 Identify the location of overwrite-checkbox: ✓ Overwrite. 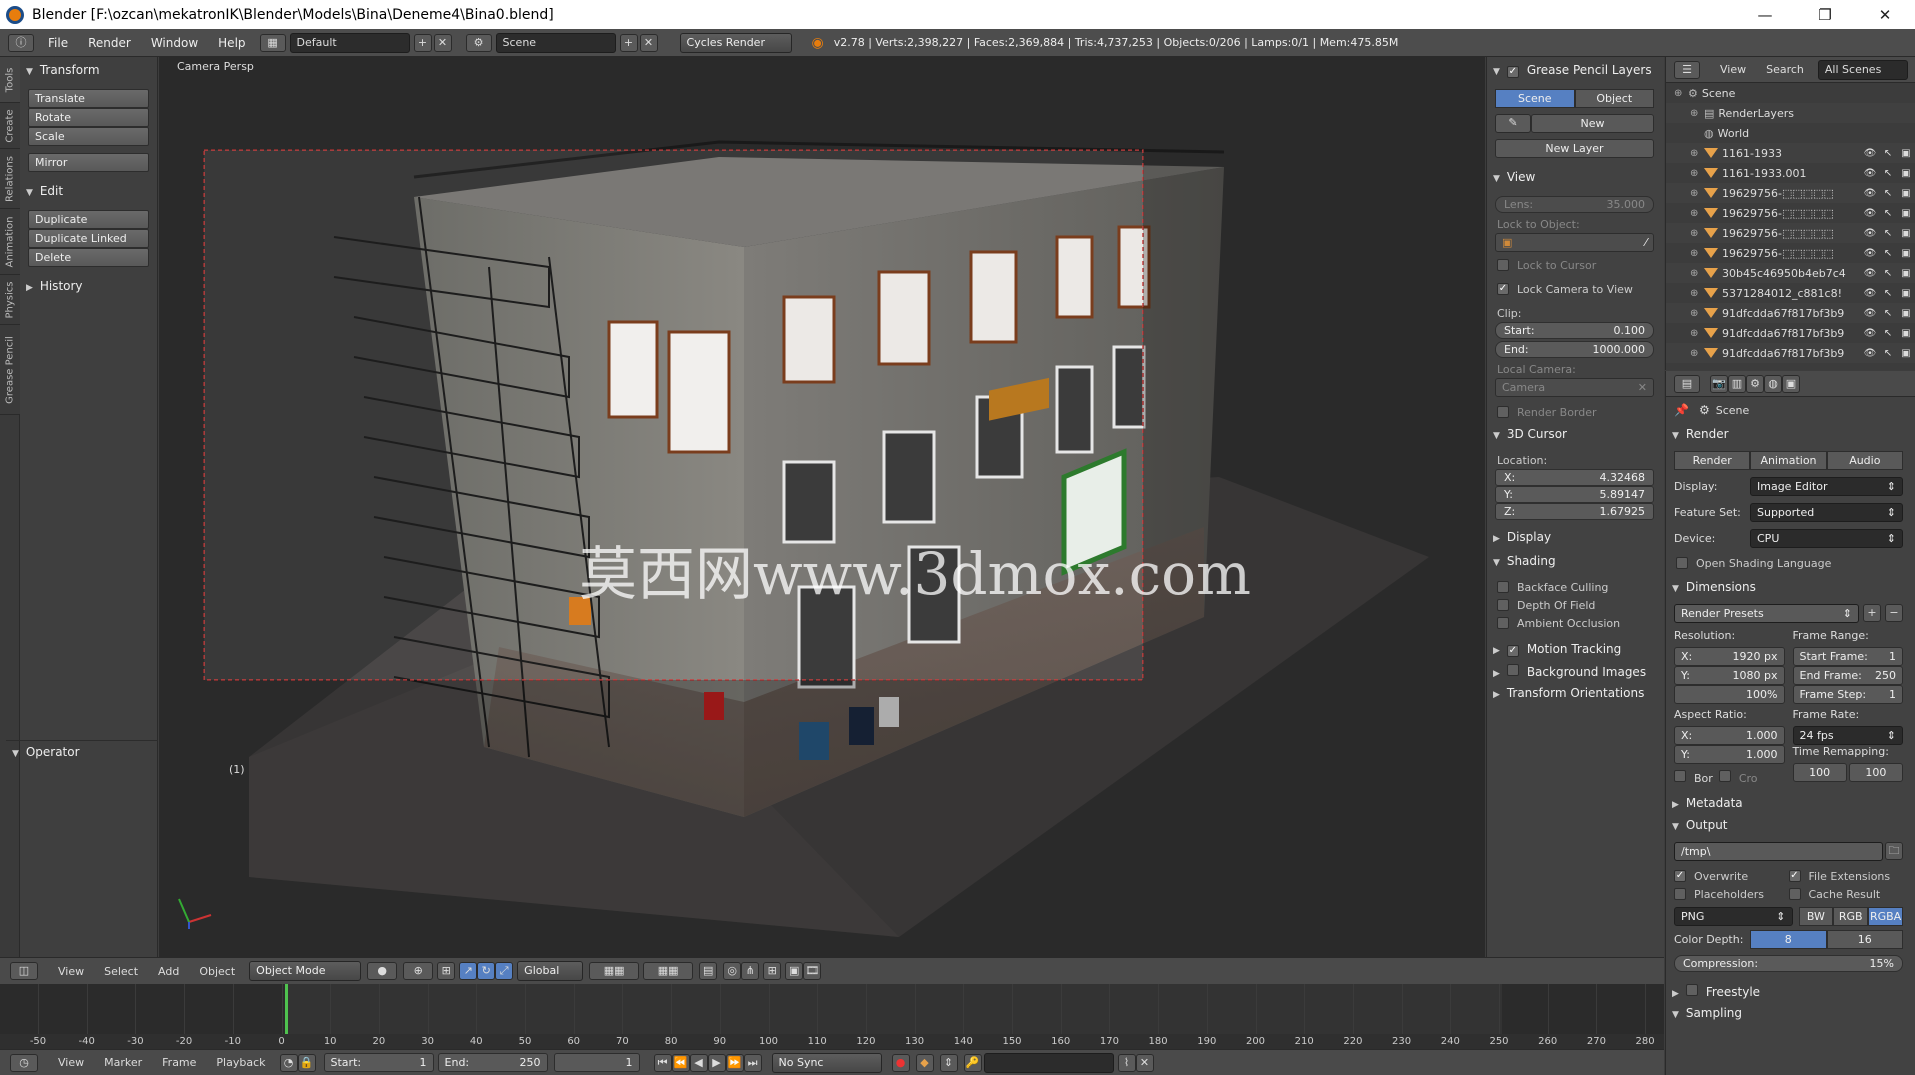
(1731, 876).